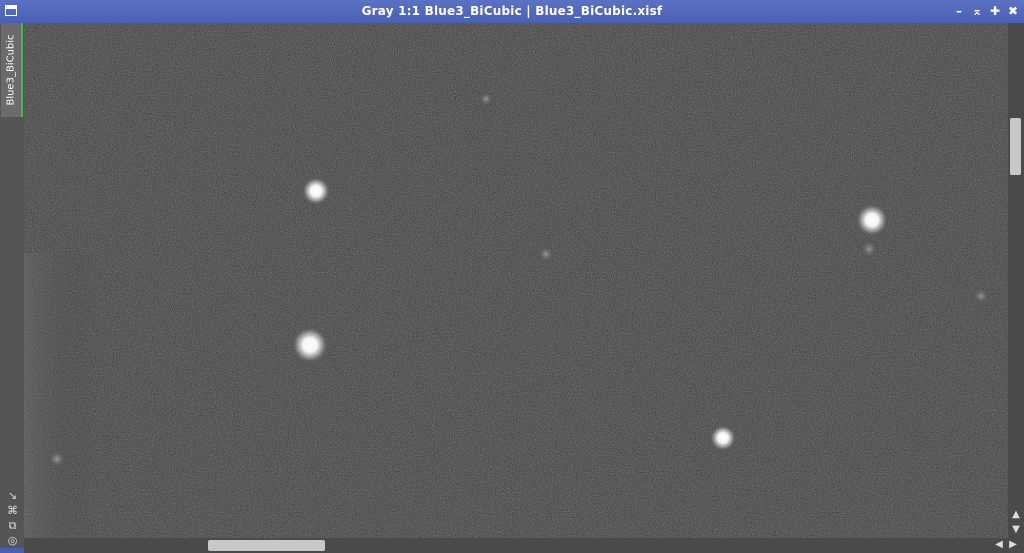  I want to click on horizontal-scroll-thumb, so click(266, 545).